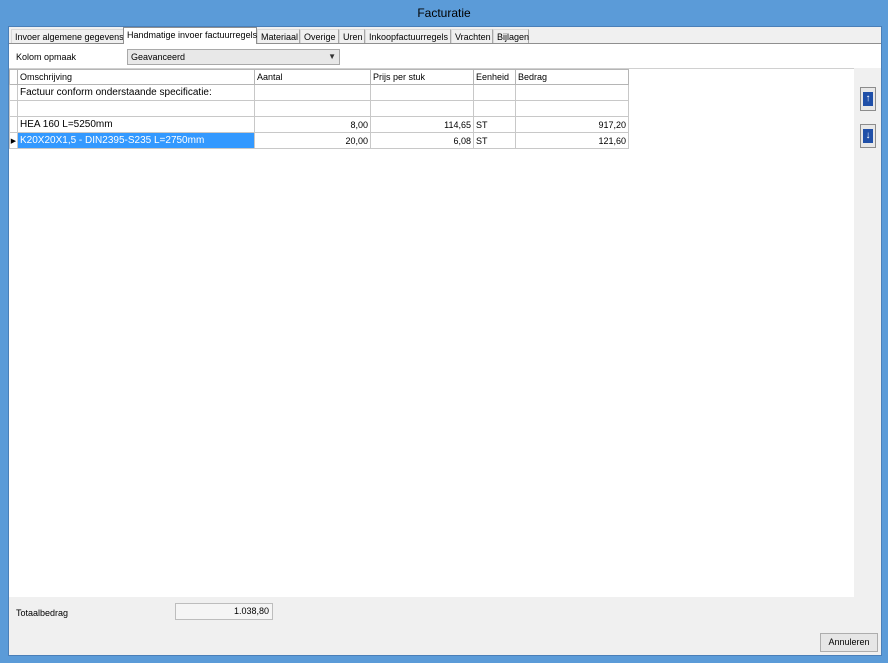 The width and height of the screenshot is (888, 663). Describe the element at coordinates (224, 611) in the screenshot. I see `totaalbedrag-field: 1.038,80` at that location.